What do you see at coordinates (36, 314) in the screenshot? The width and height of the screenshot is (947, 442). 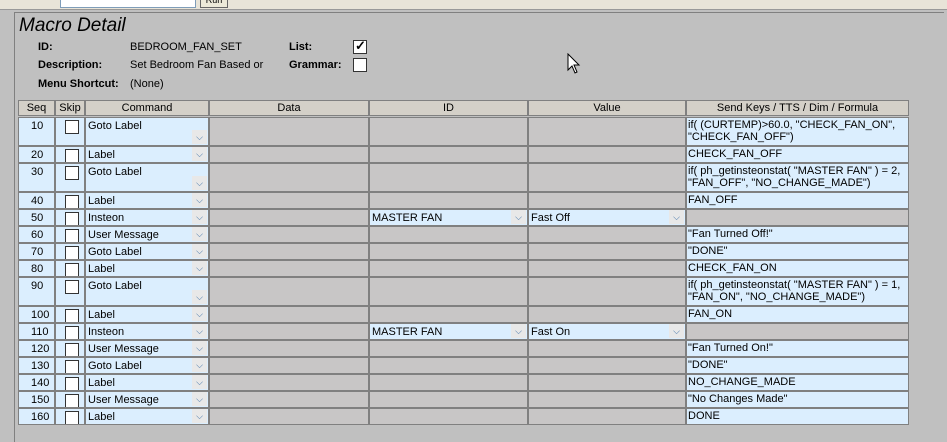 I see `seq-cell: 100` at bounding box center [36, 314].